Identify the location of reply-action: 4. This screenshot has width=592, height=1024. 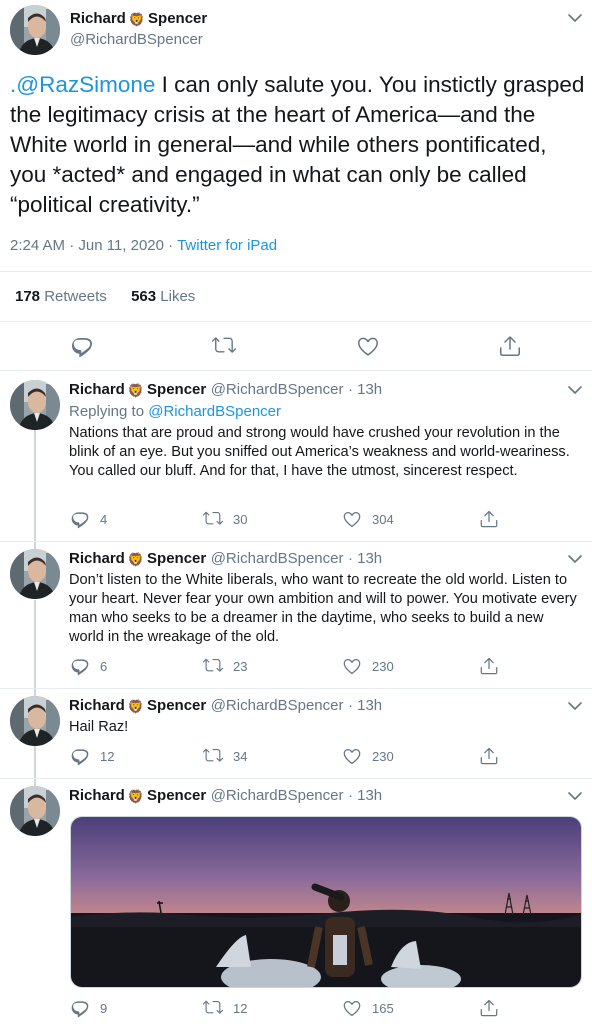
(88, 519).